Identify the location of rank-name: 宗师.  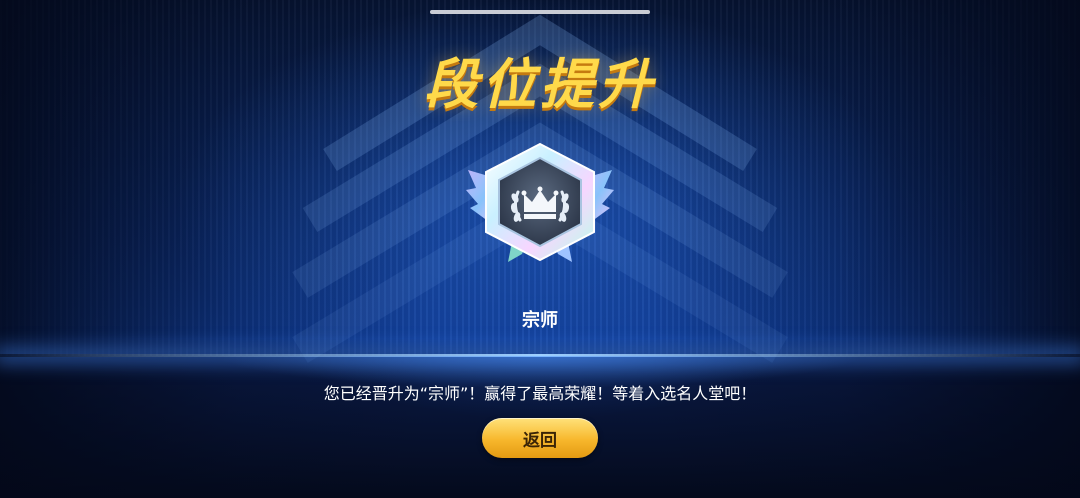
(540, 320).